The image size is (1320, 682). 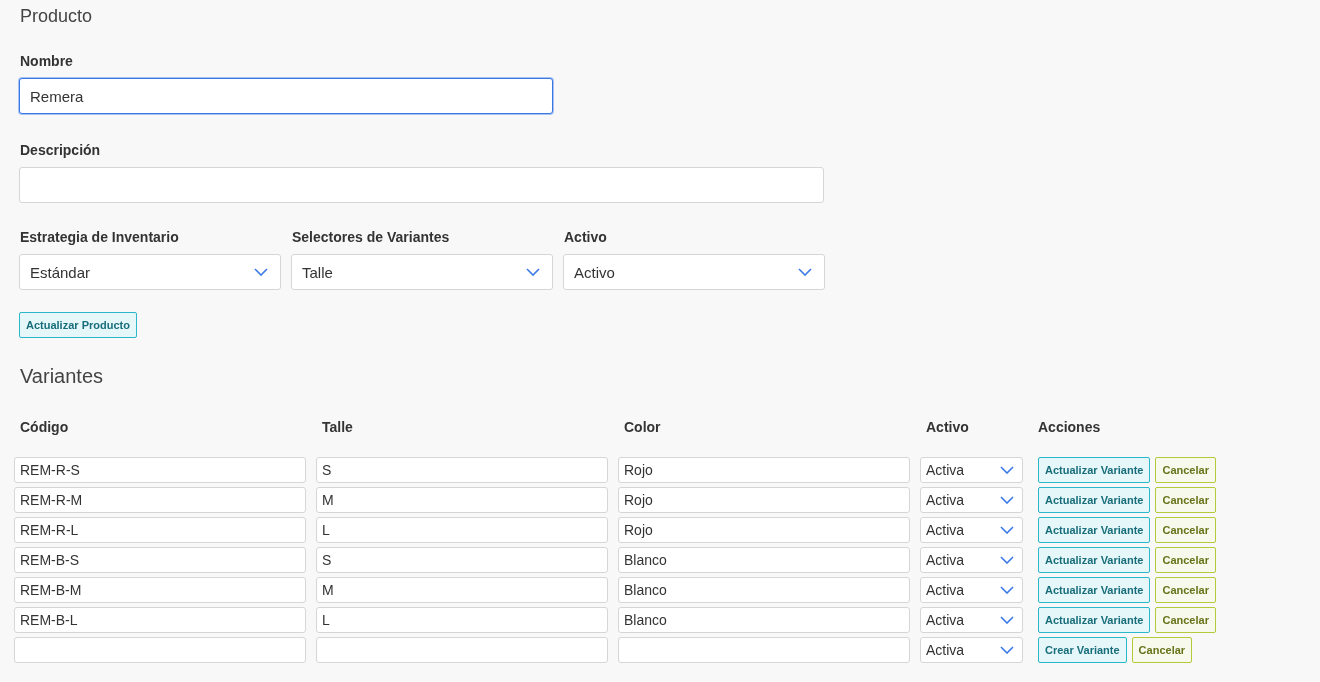 What do you see at coordinates (61, 150) in the screenshot?
I see `field-label: Descripción` at bounding box center [61, 150].